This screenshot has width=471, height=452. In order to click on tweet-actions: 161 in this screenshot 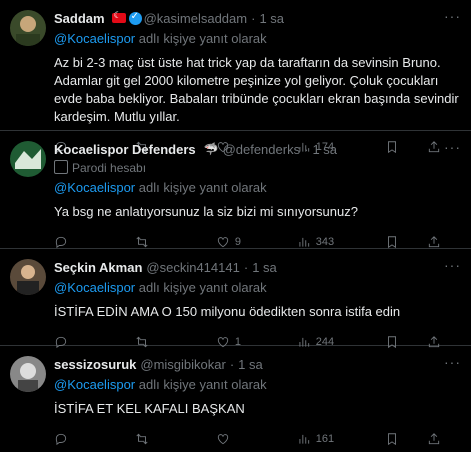, I will do `click(257, 439)`.